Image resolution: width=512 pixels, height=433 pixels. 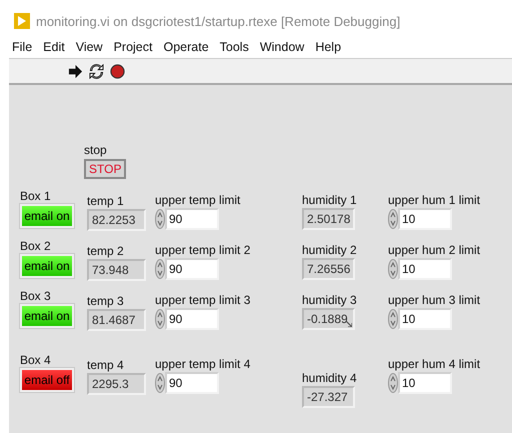 I want to click on menu-item: File, so click(x=22, y=47).